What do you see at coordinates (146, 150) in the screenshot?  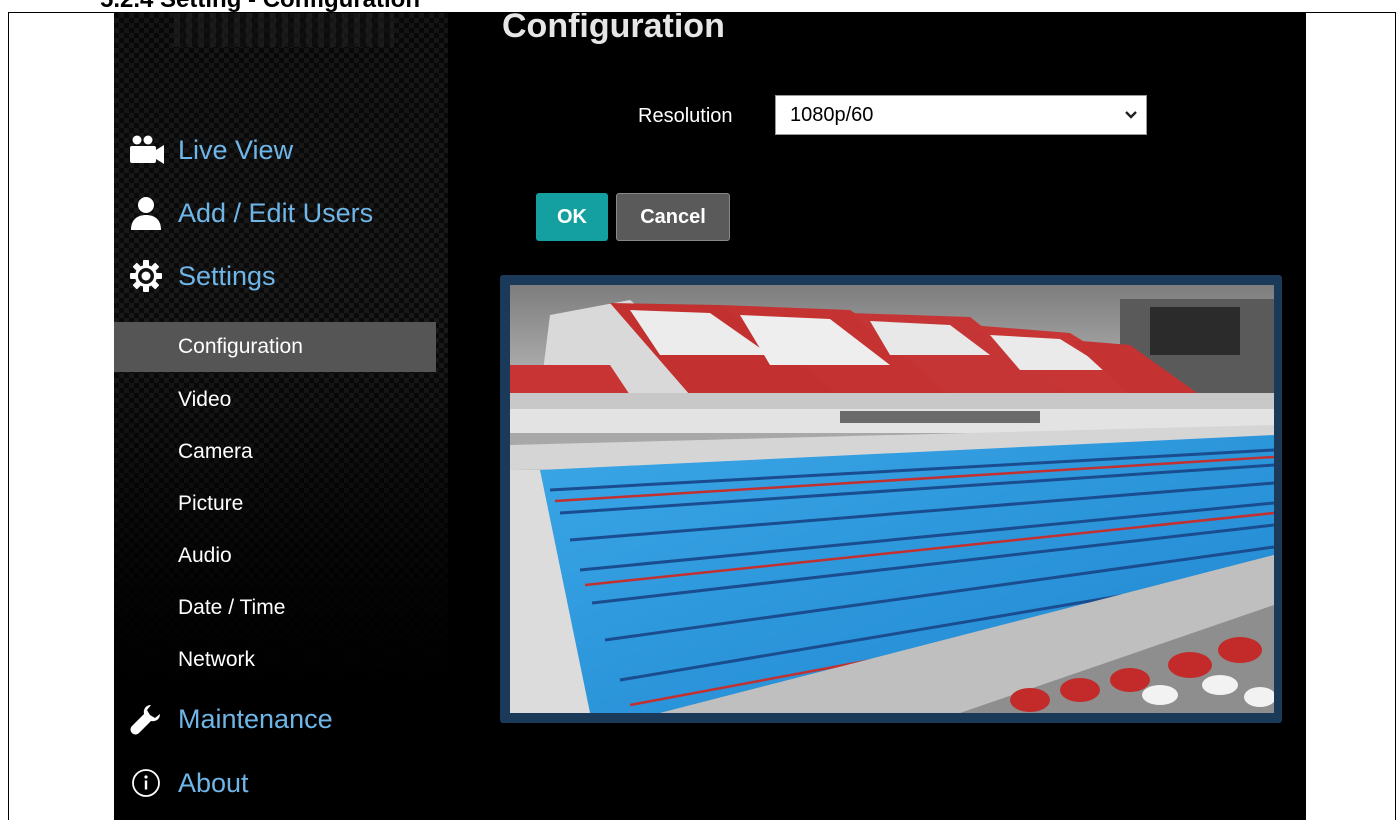 I see `video-camera-icon` at bounding box center [146, 150].